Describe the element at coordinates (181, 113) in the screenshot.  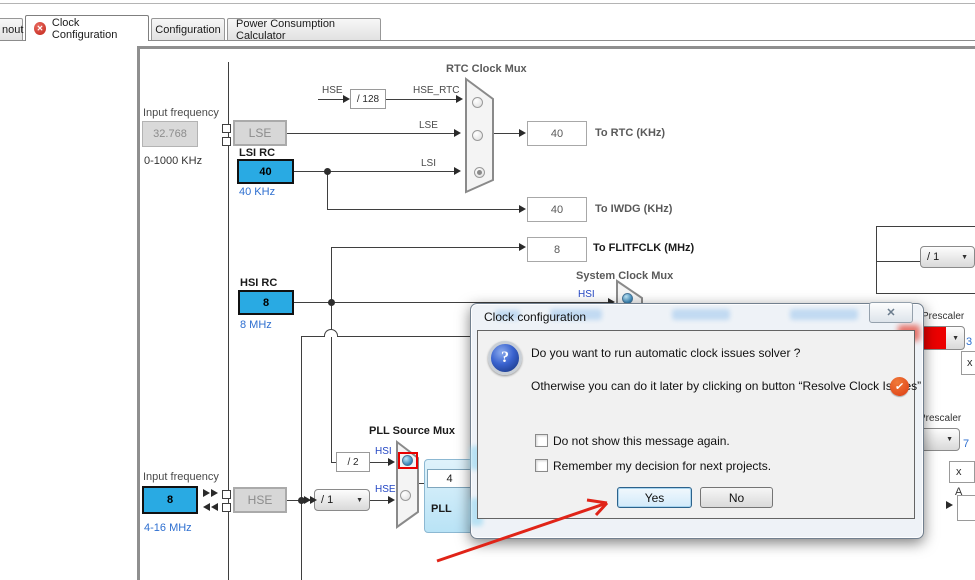
I see `lse-input-frequency-label: Input frequency` at that location.